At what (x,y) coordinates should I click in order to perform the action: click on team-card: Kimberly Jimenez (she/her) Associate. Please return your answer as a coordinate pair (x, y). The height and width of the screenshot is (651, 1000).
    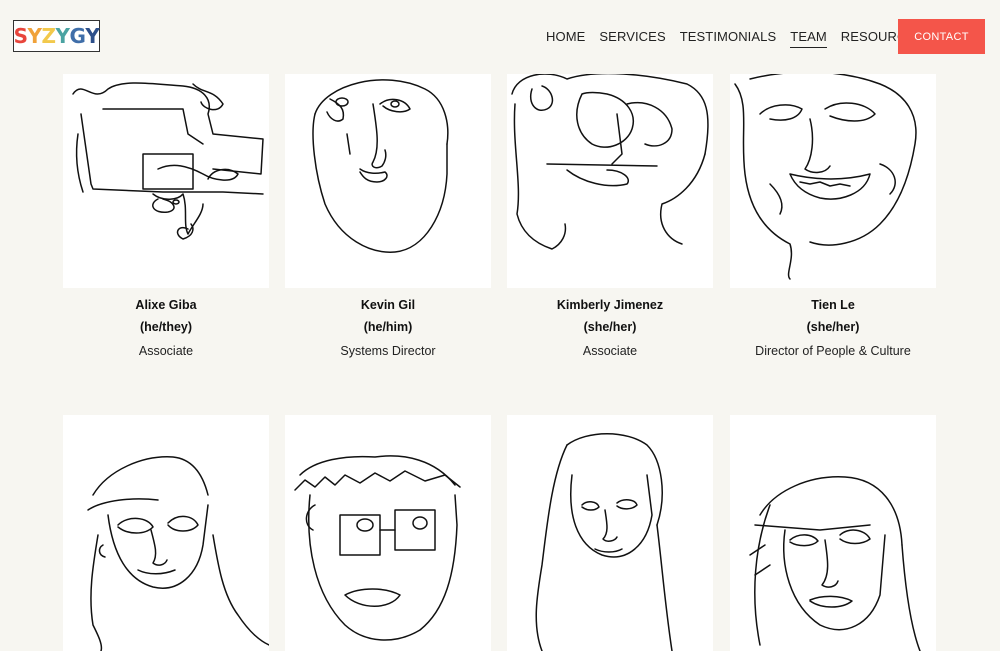
    Looking at the image, I should click on (610, 216).